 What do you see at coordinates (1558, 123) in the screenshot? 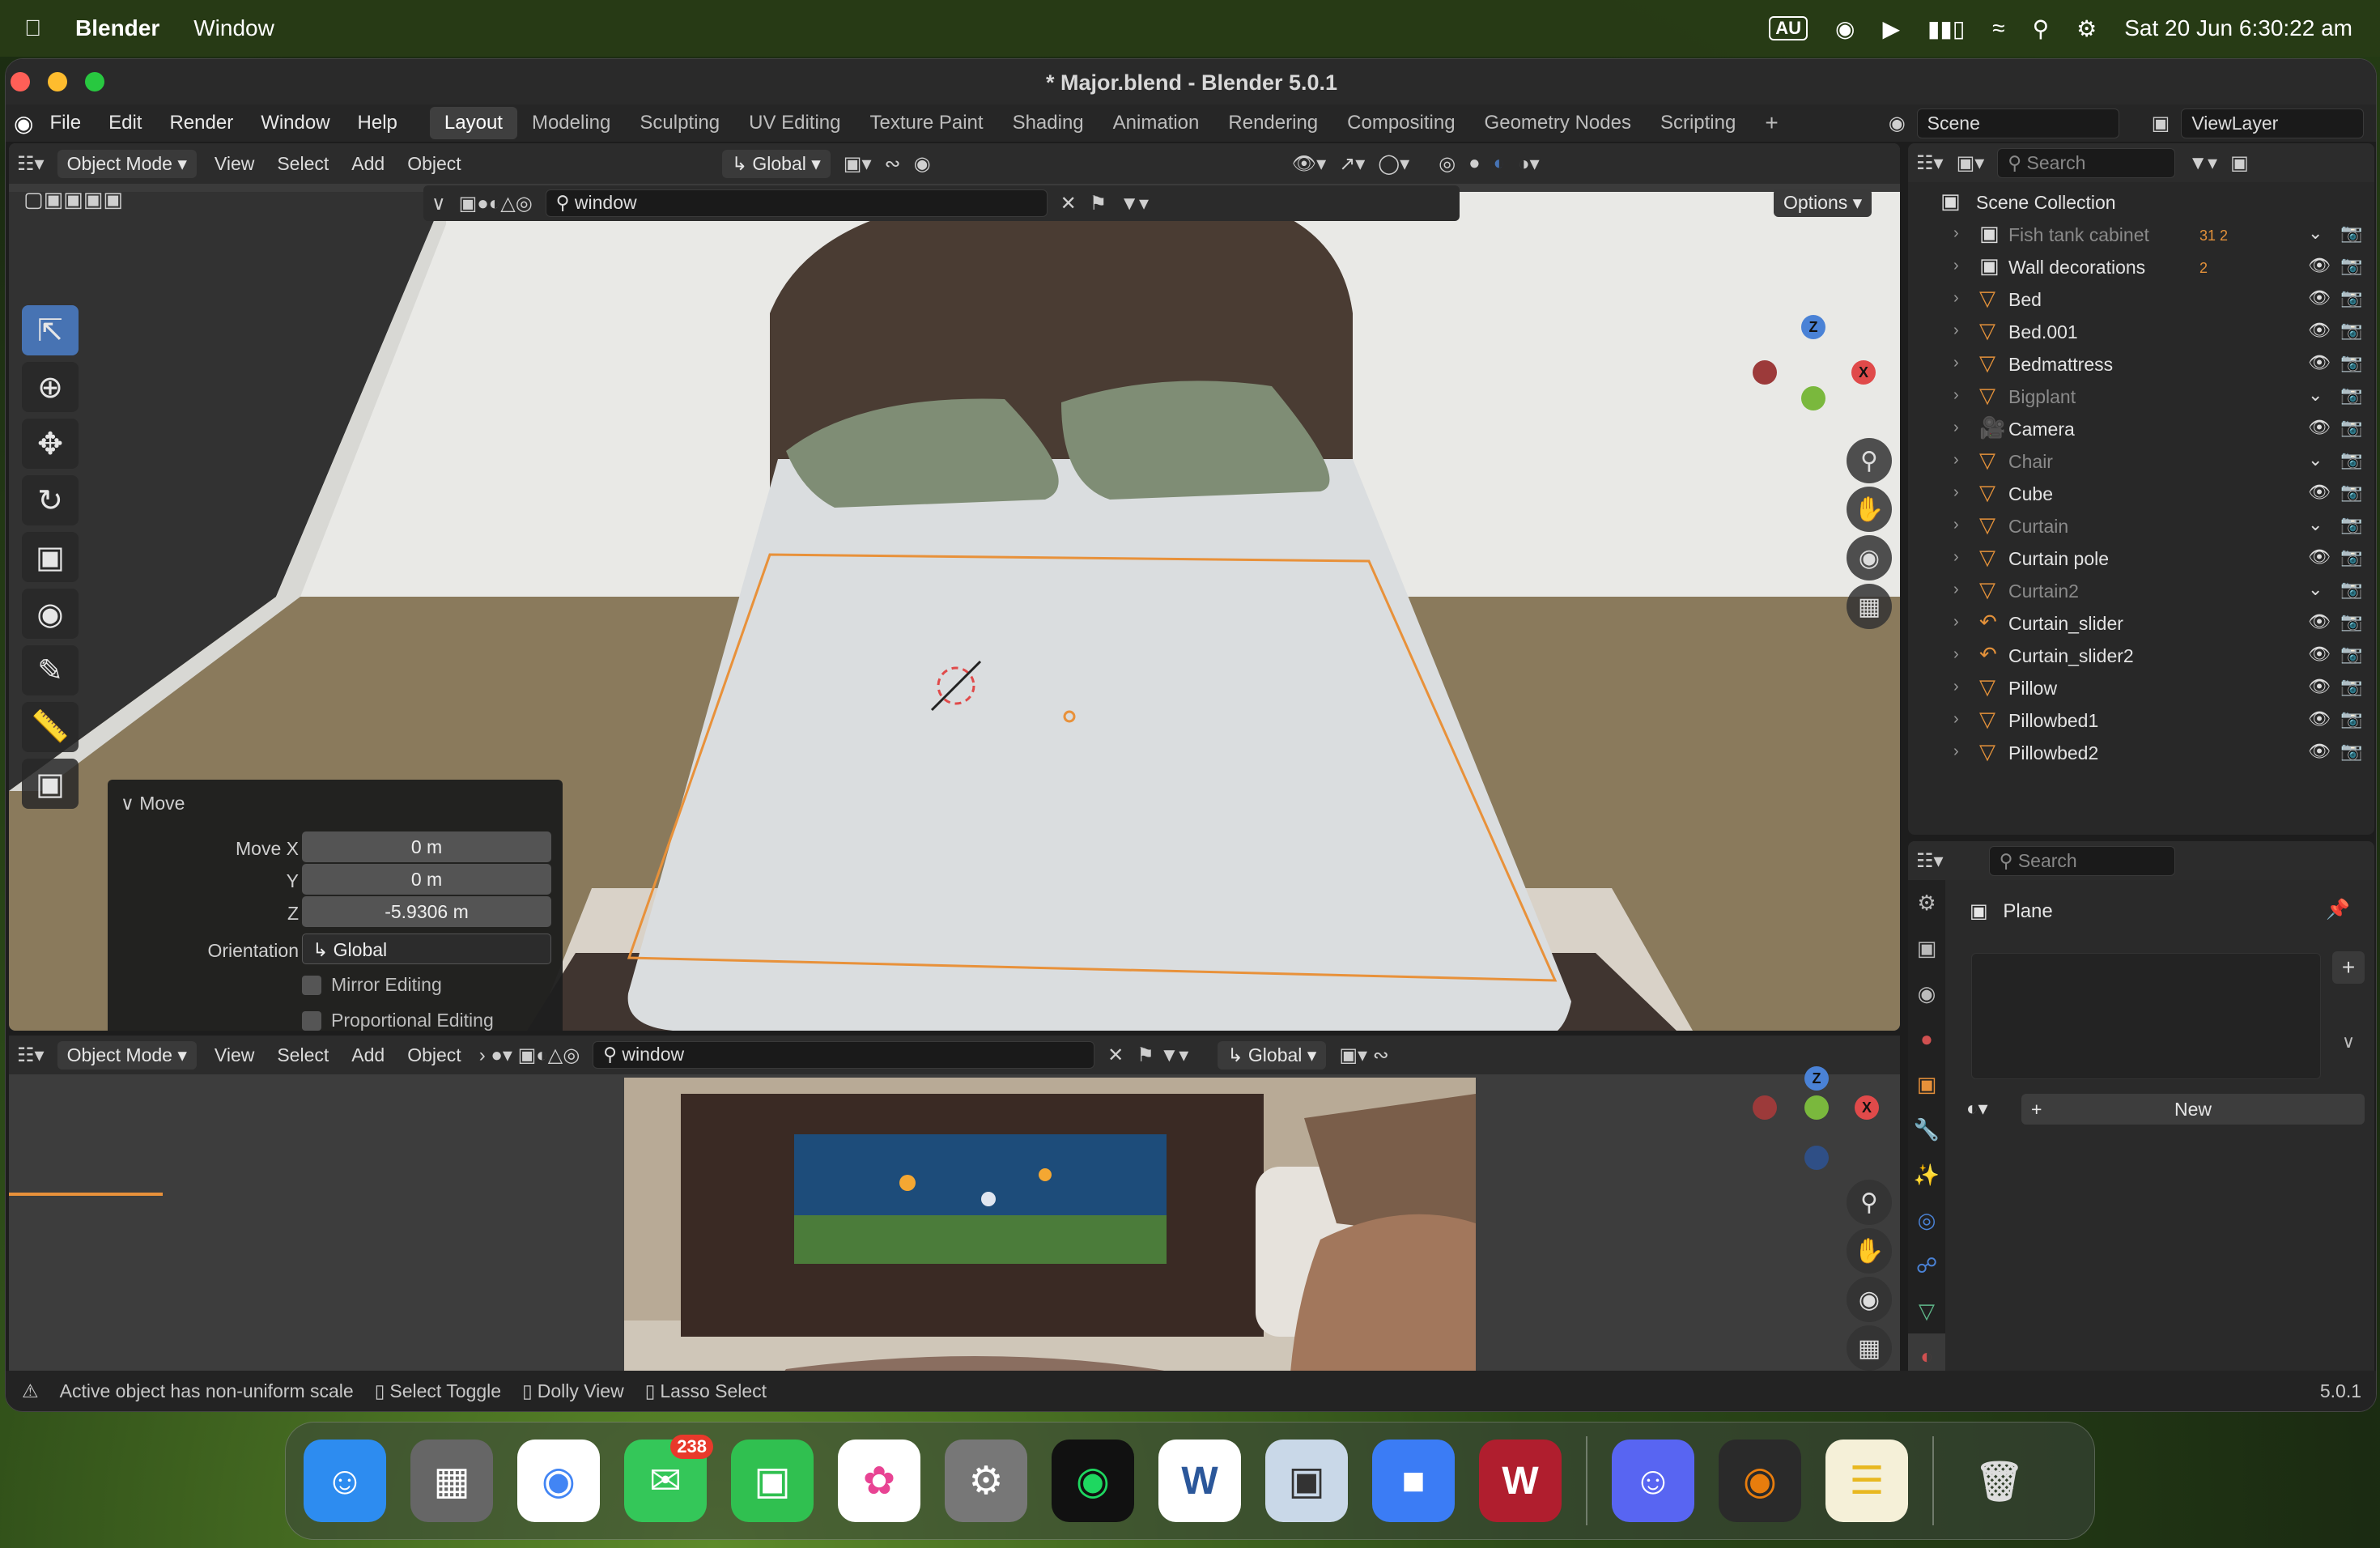
I see `tab-geometry-nodes: Geometry Nodes` at bounding box center [1558, 123].